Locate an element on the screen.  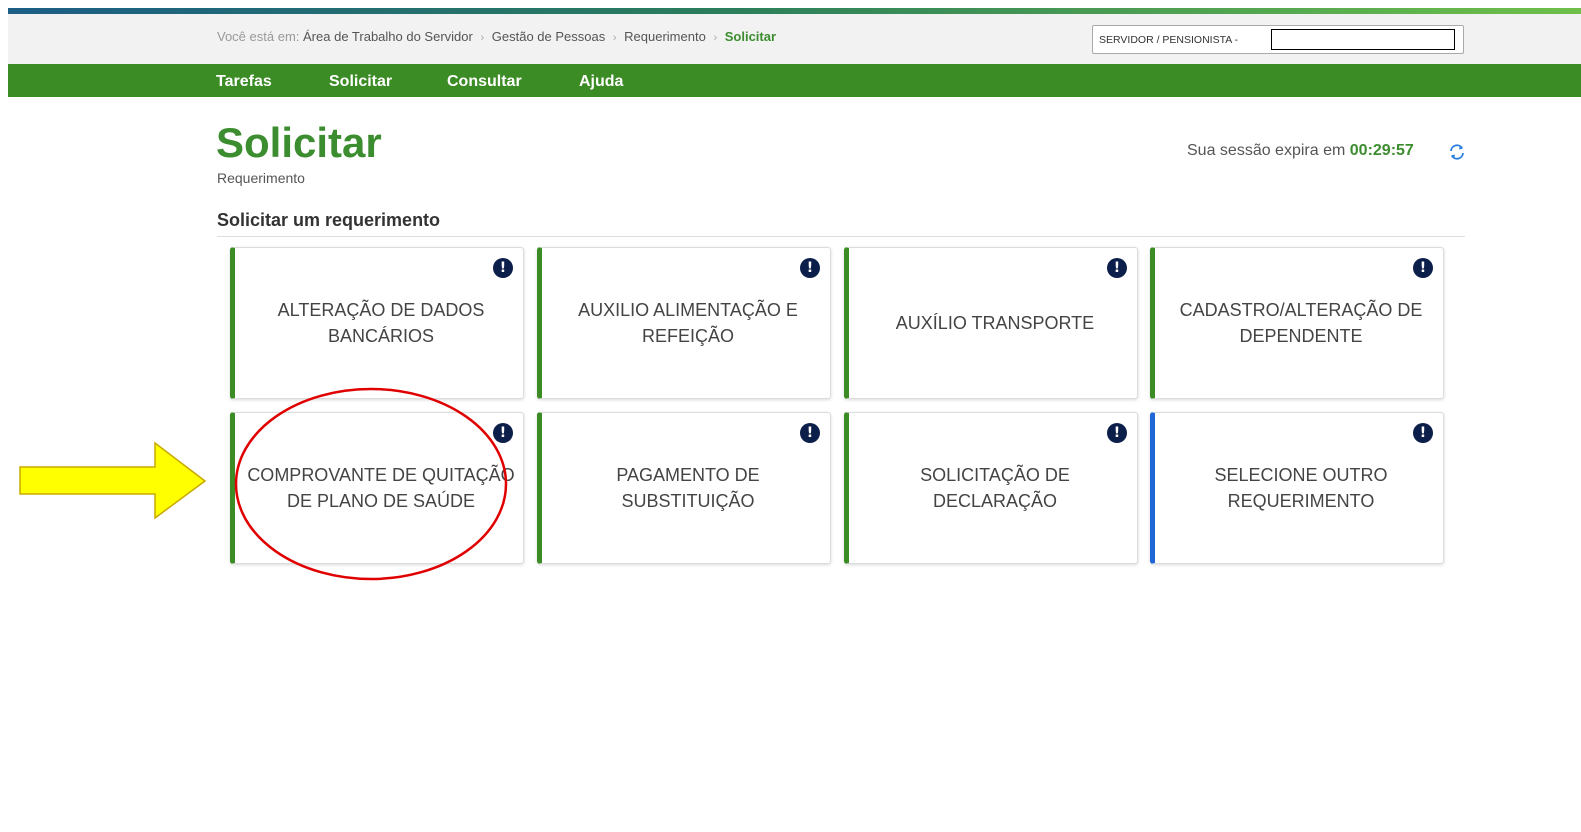
nav-item-tarefas: Tarefas is located at coordinates (244, 82).